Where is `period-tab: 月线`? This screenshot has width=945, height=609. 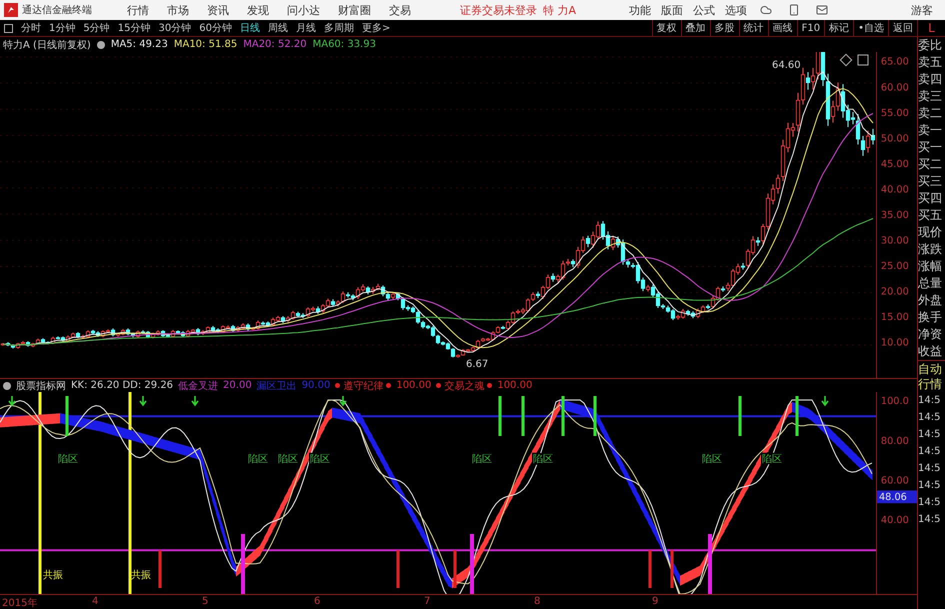 period-tab: 月线 is located at coordinates (306, 28).